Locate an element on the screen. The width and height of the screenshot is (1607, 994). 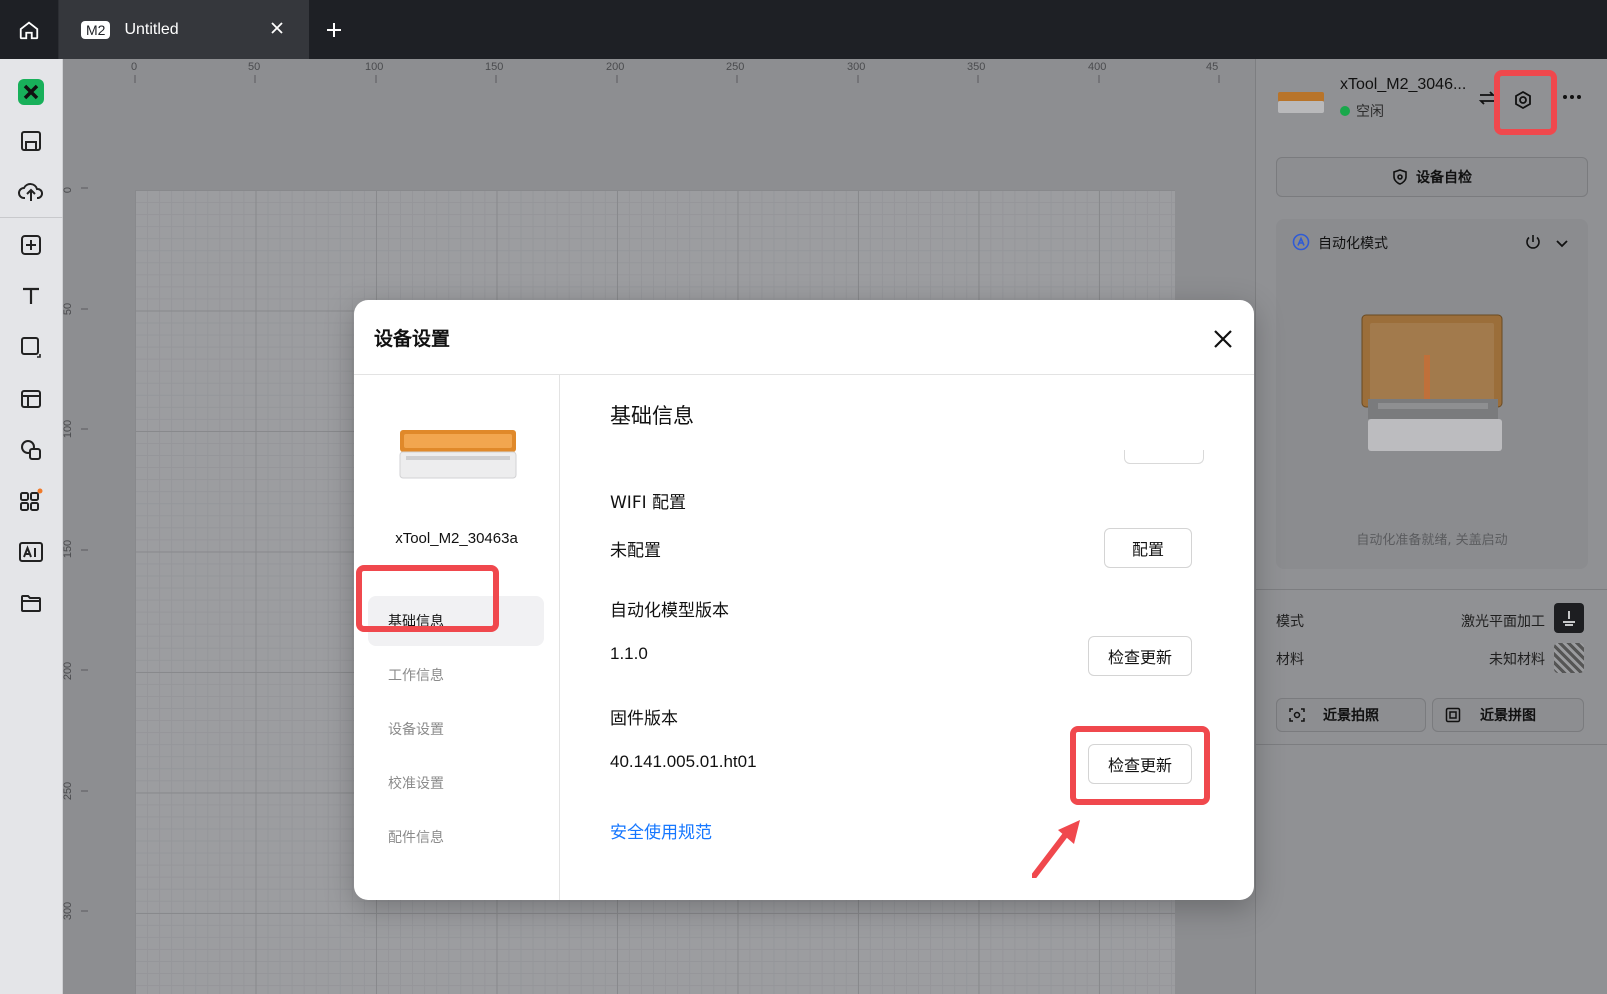
tab-untitled: M2 Untitled is located at coordinates (184, 29).